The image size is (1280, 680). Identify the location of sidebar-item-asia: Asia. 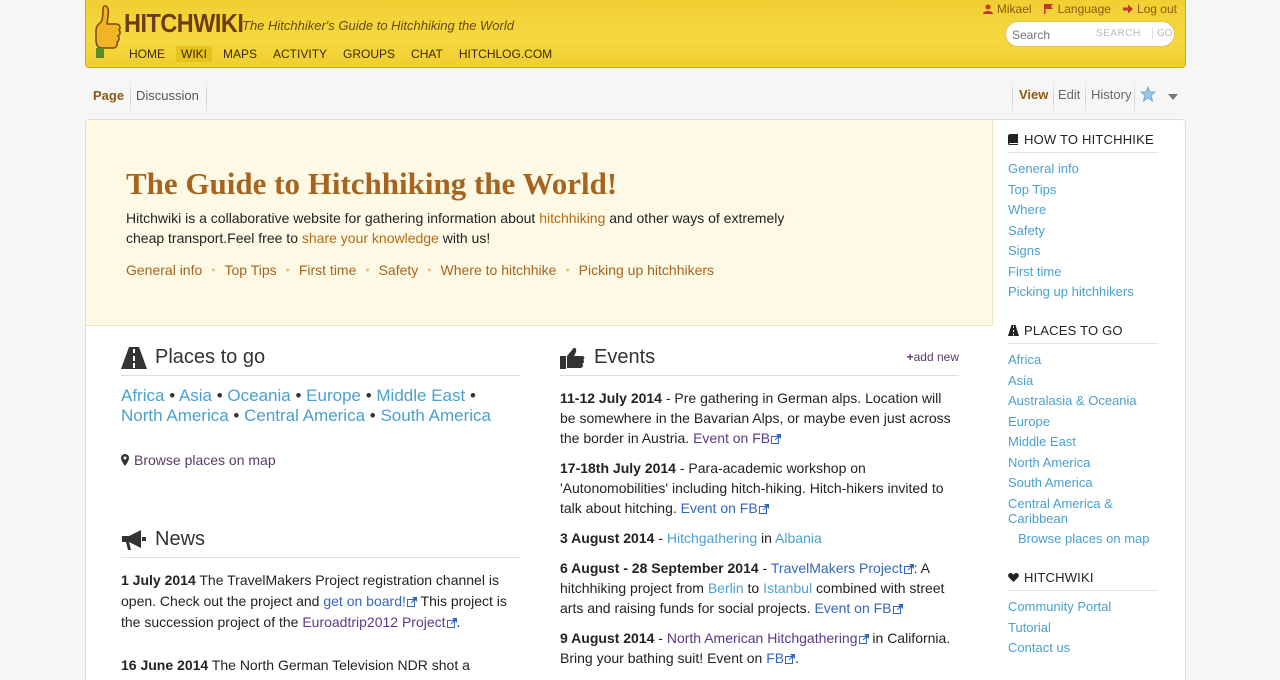
(1083, 380).